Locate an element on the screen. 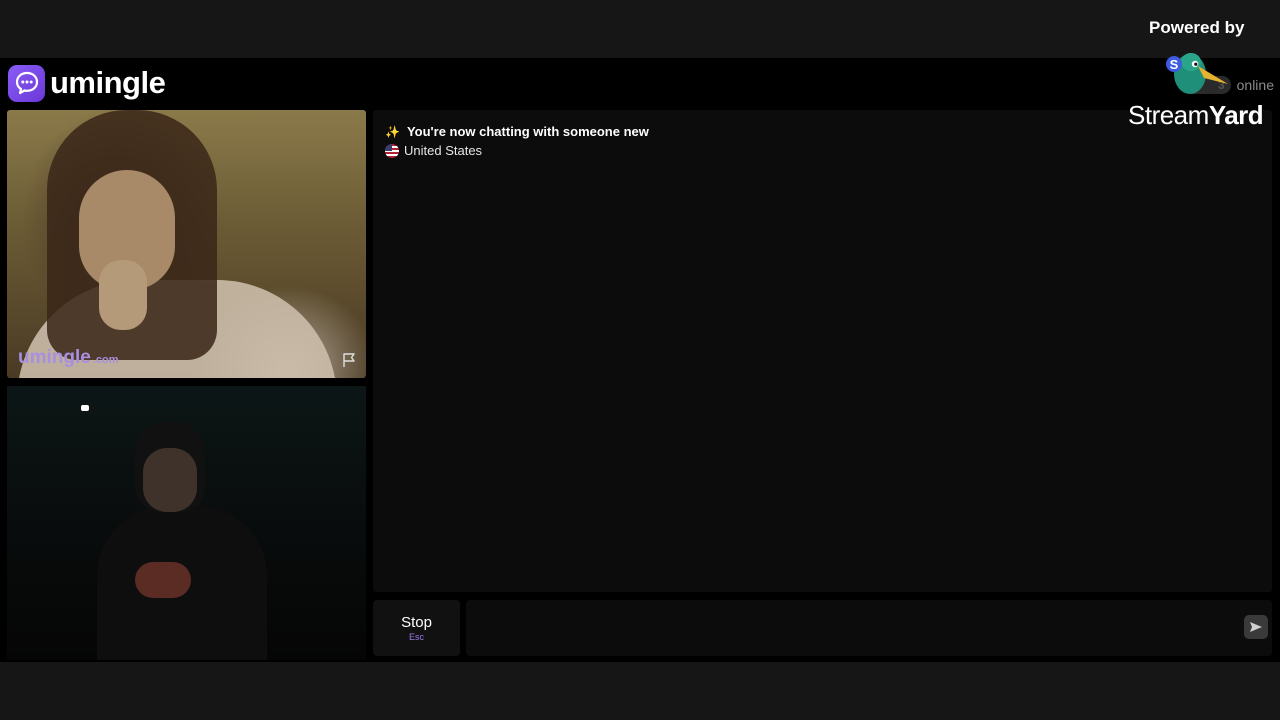  self-video is located at coordinates (186, 523).